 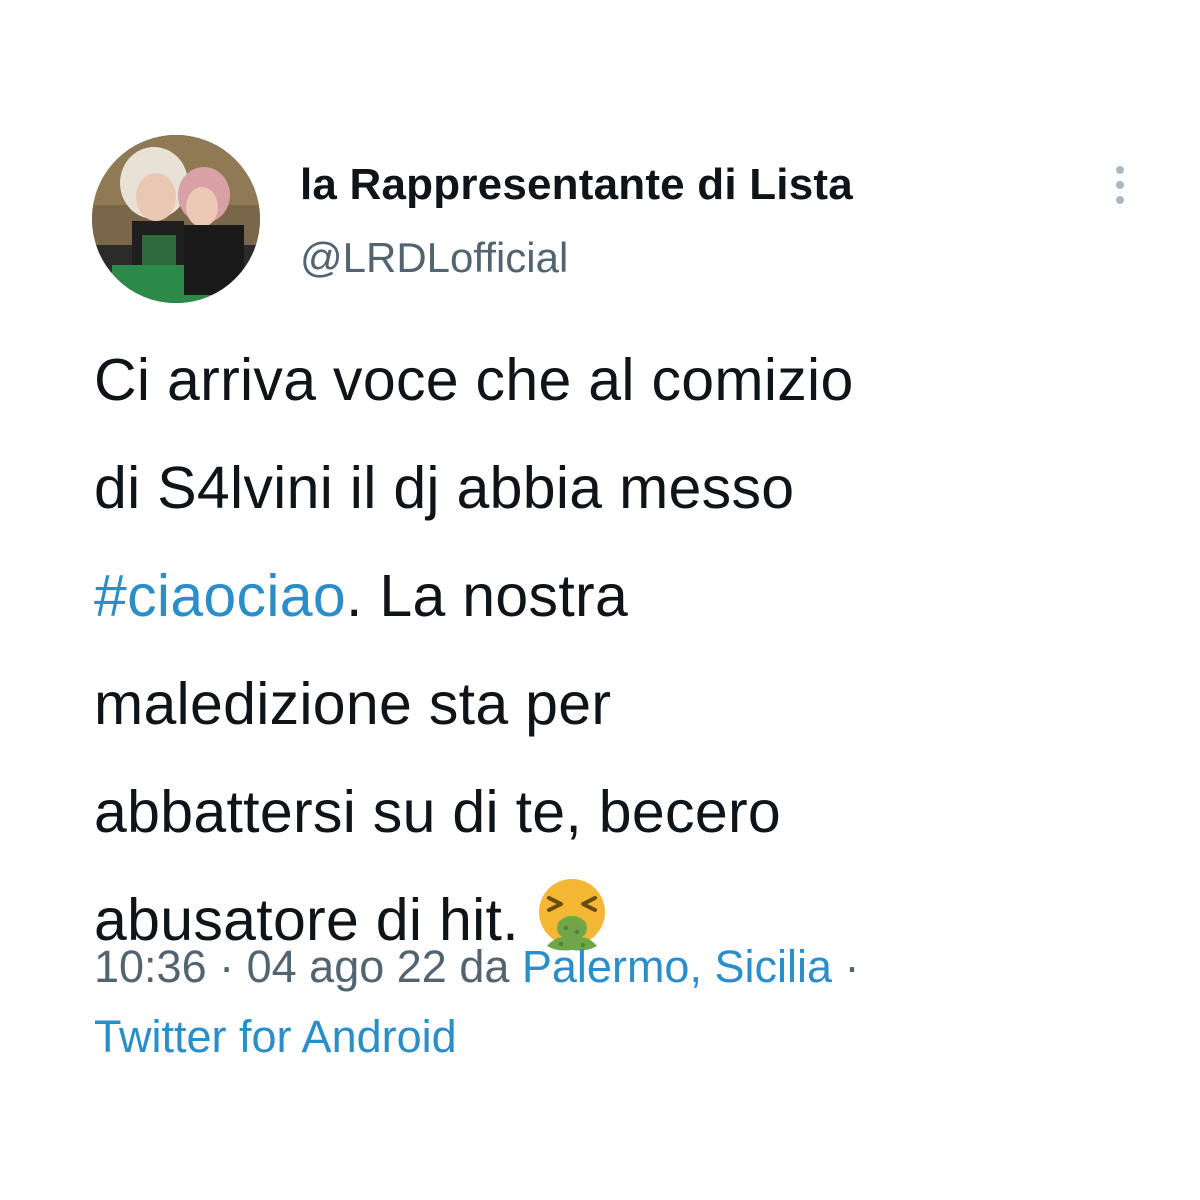 What do you see at coordinates (150, 966) in the screenshot?
I see `tweet-time: 10:36` at bounding box center [150, 966].